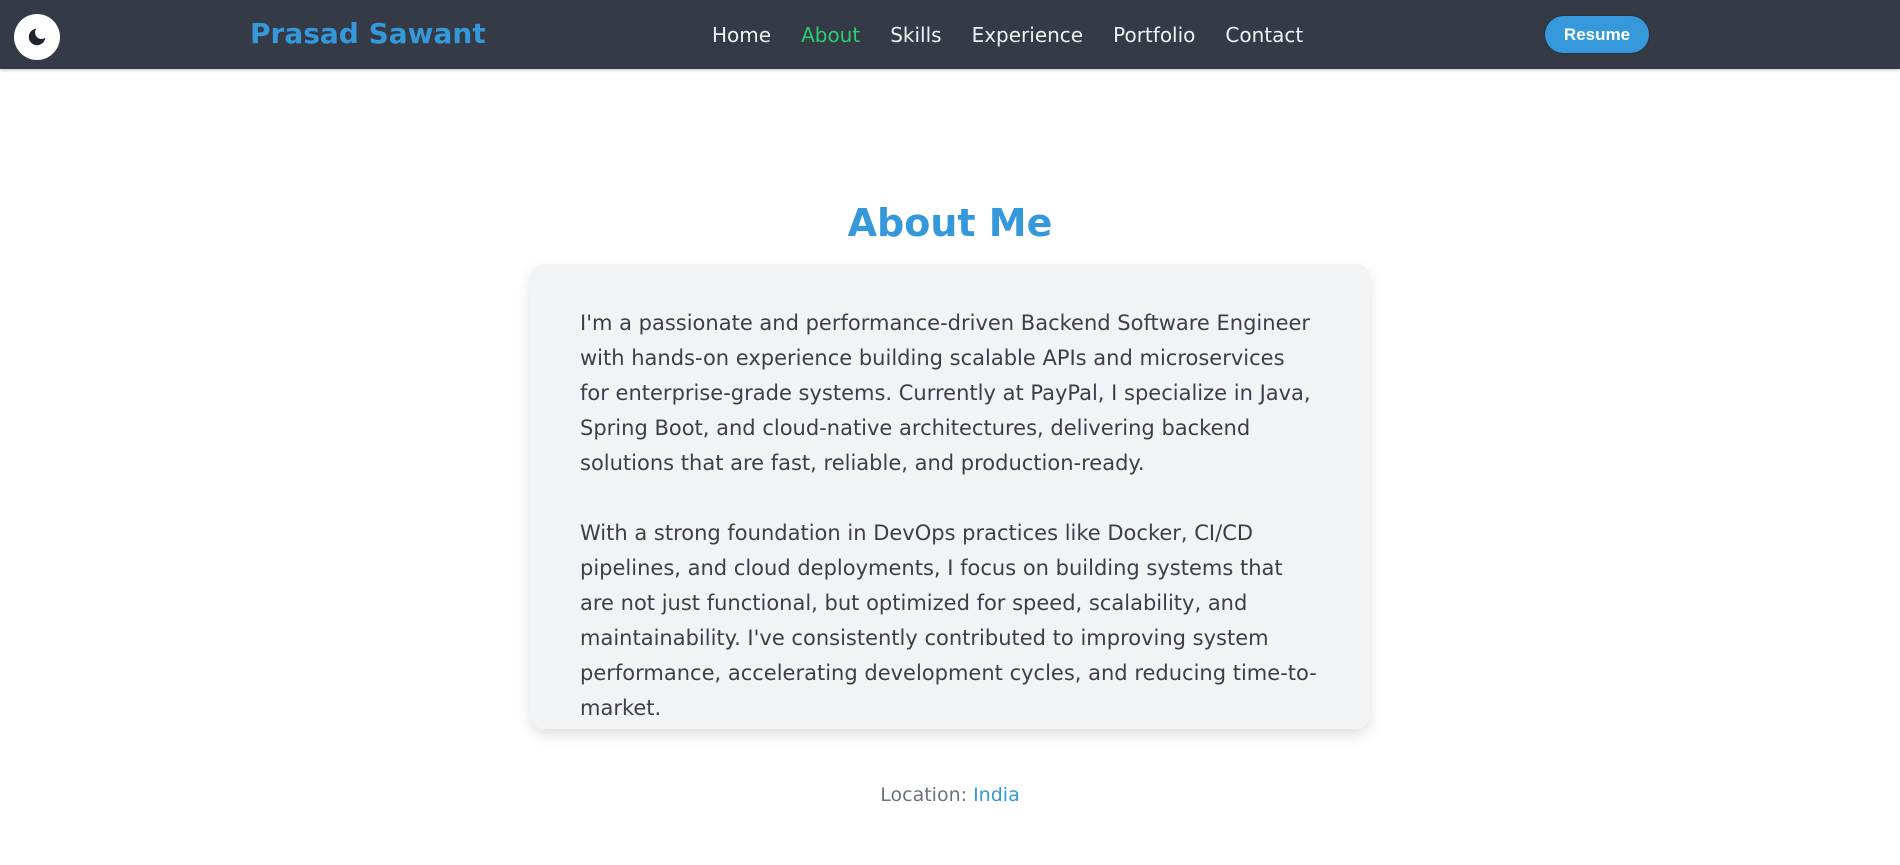 The image size is (1900, 865). I want to click on moon-icon, so click(37, 37).